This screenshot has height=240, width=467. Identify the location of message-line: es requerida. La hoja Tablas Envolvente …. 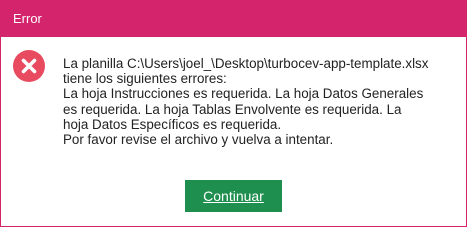
(232, 109).